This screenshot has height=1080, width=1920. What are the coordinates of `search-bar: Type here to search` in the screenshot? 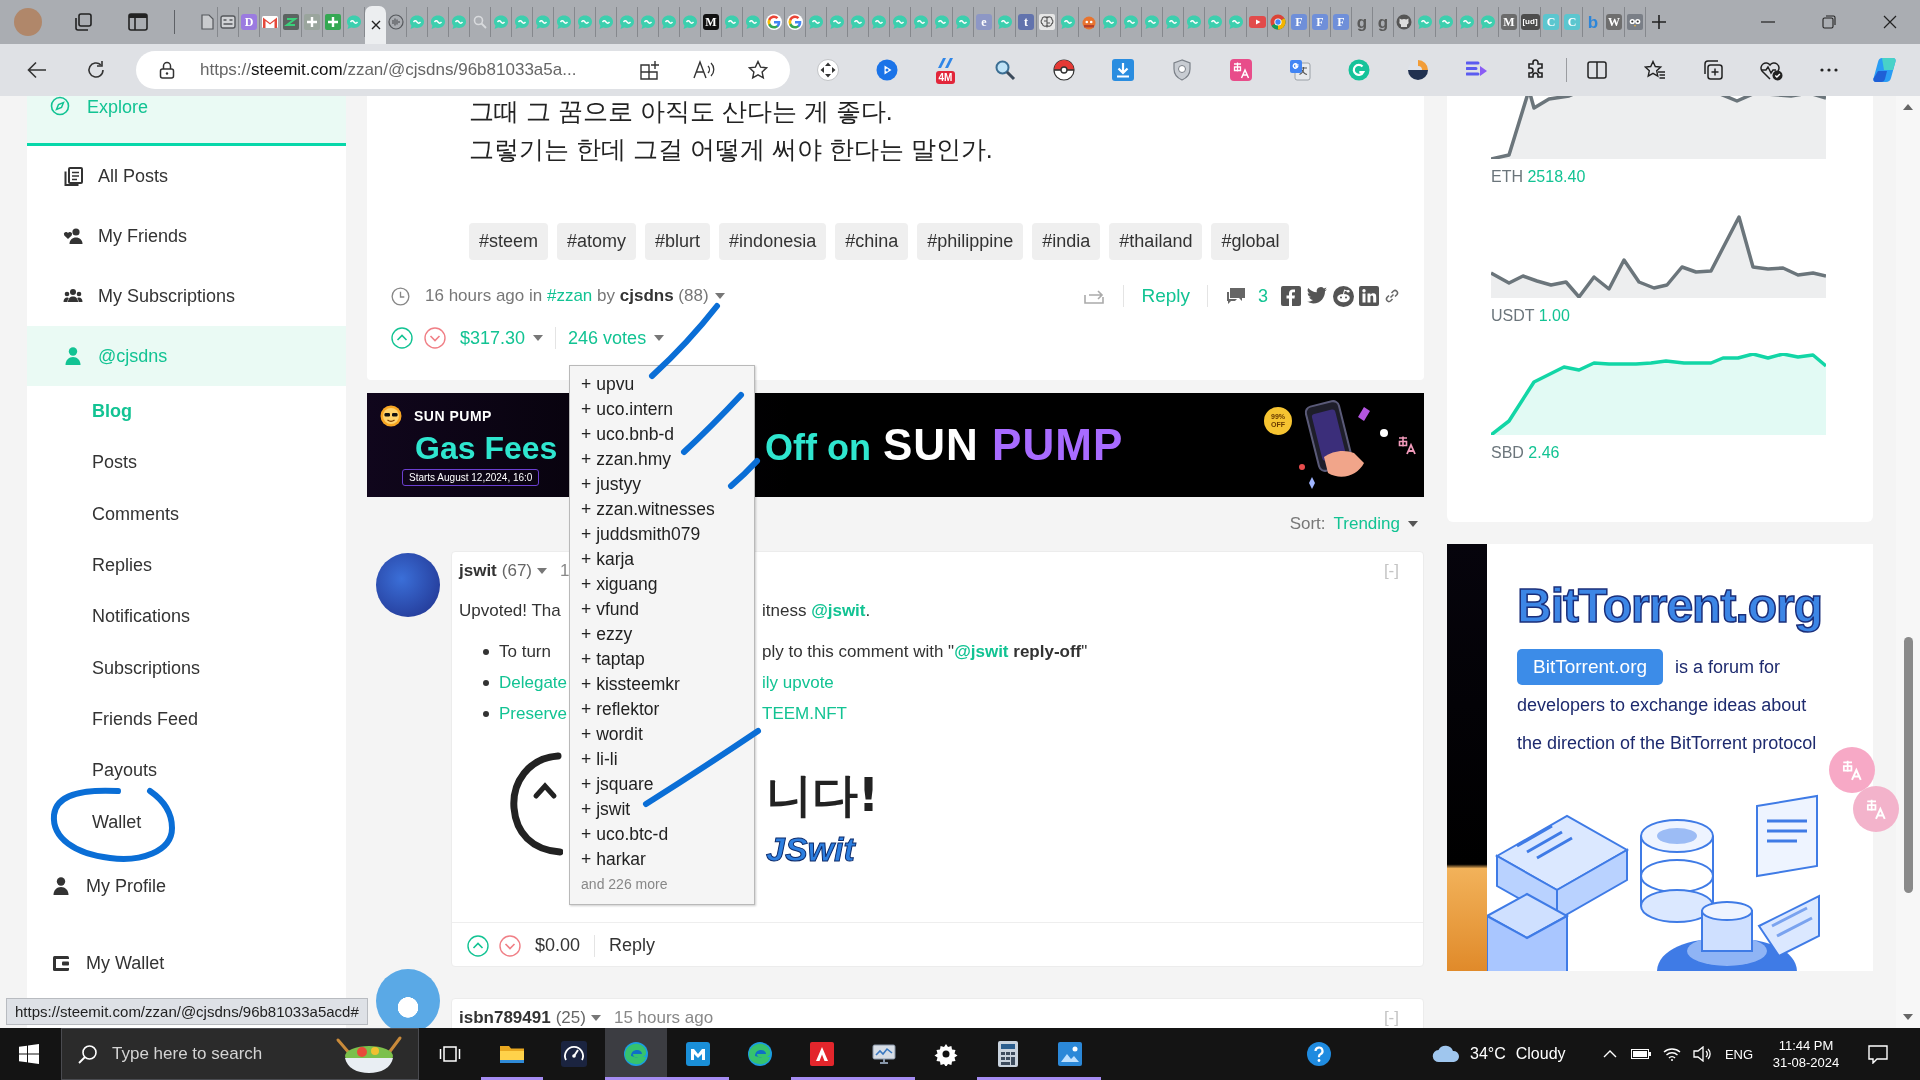 It's located at (240, 1054).